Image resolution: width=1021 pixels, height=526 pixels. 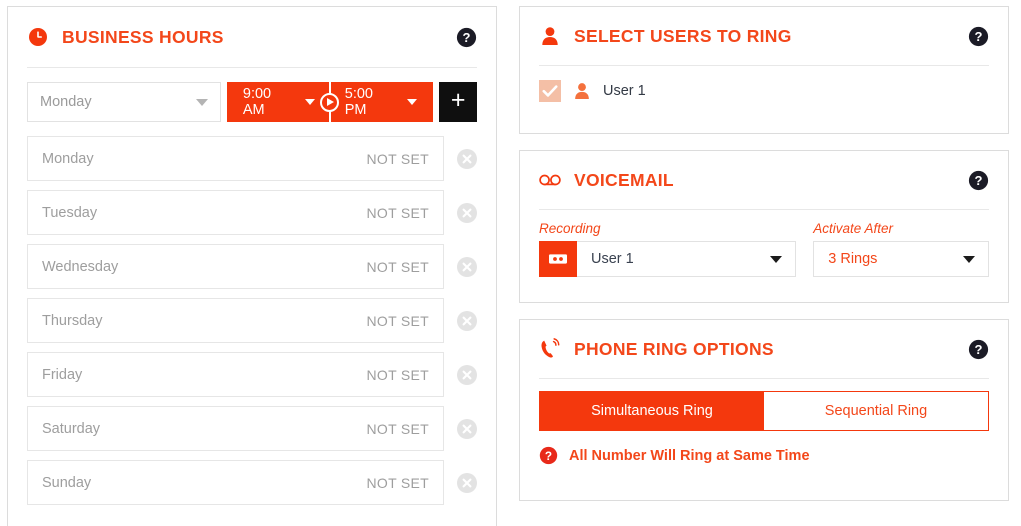 What do you see at coordinates (558, 259) in the screenshot?
I see `cassette-icon` at bounding box center [558, 259].